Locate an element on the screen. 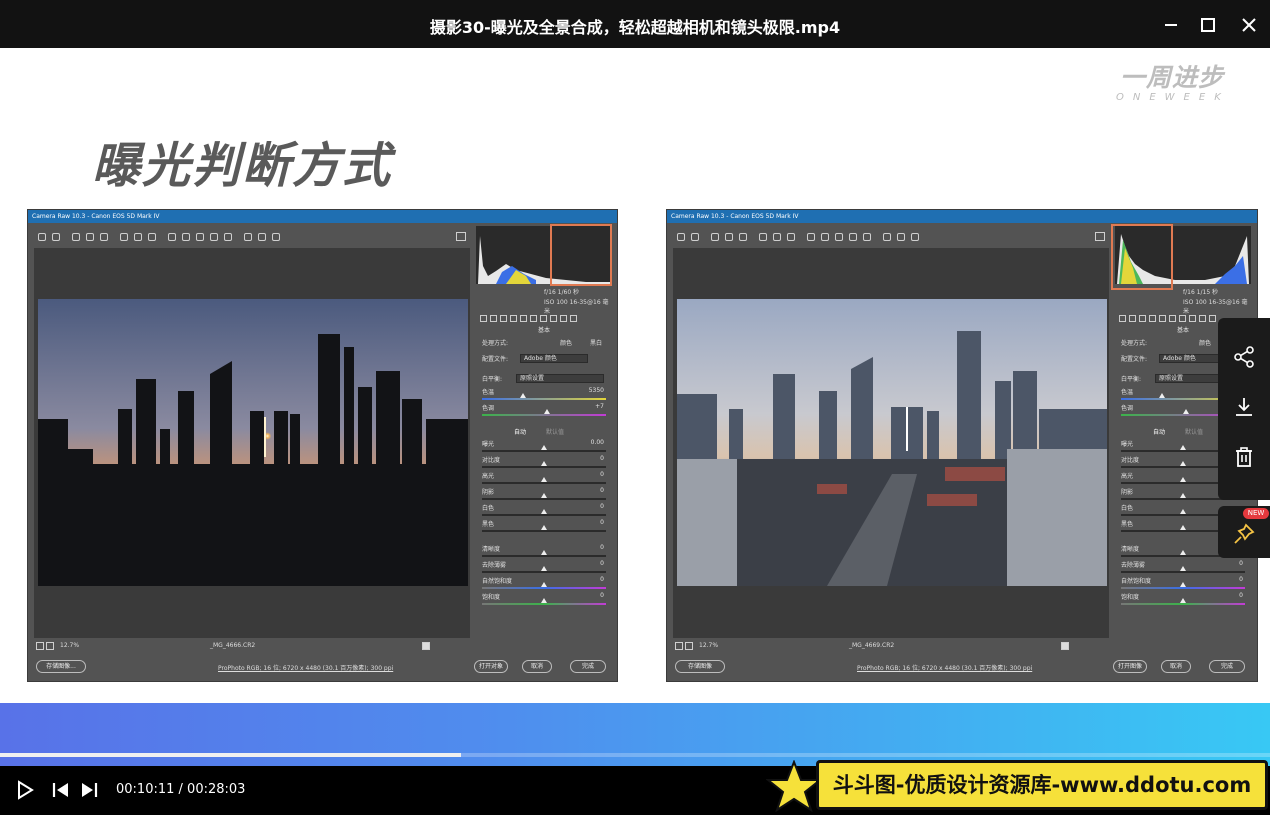 Image resolution: width=1270 pixels, height=815 pixels. exposure-slider is located at coordinates (544, 451).